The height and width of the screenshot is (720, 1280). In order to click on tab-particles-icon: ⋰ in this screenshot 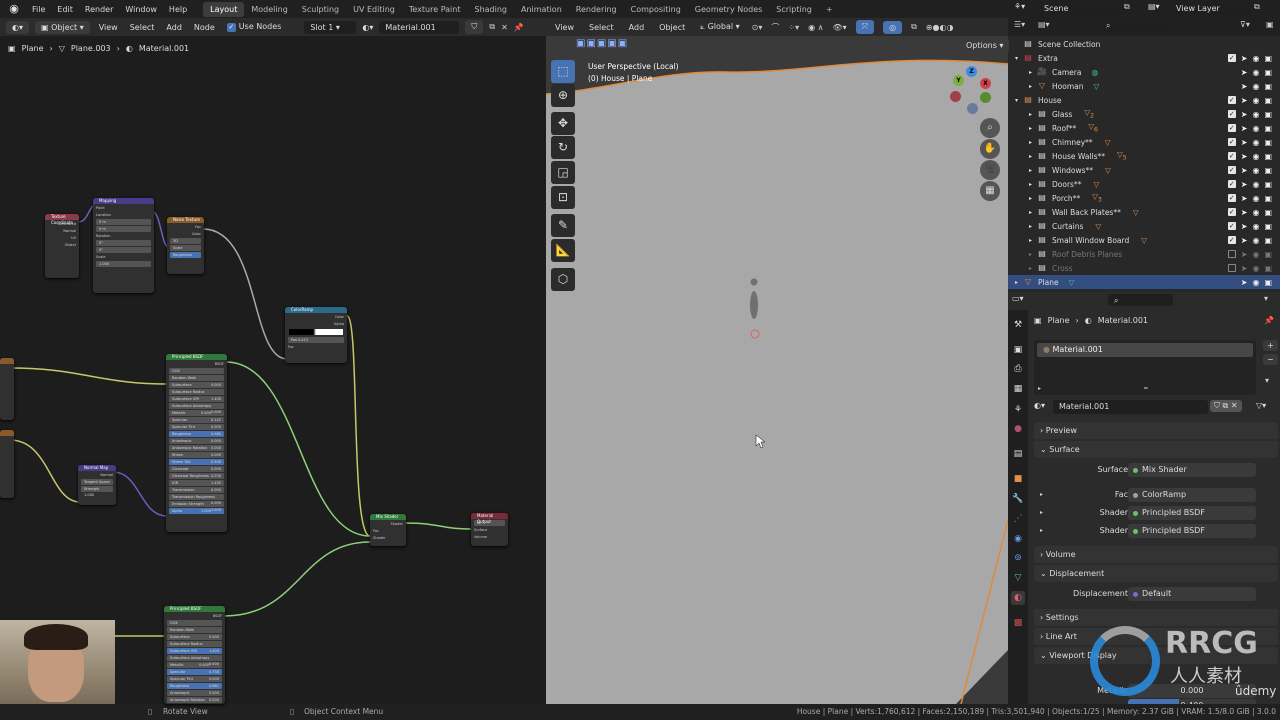, I will do `click(1018, 519)`.